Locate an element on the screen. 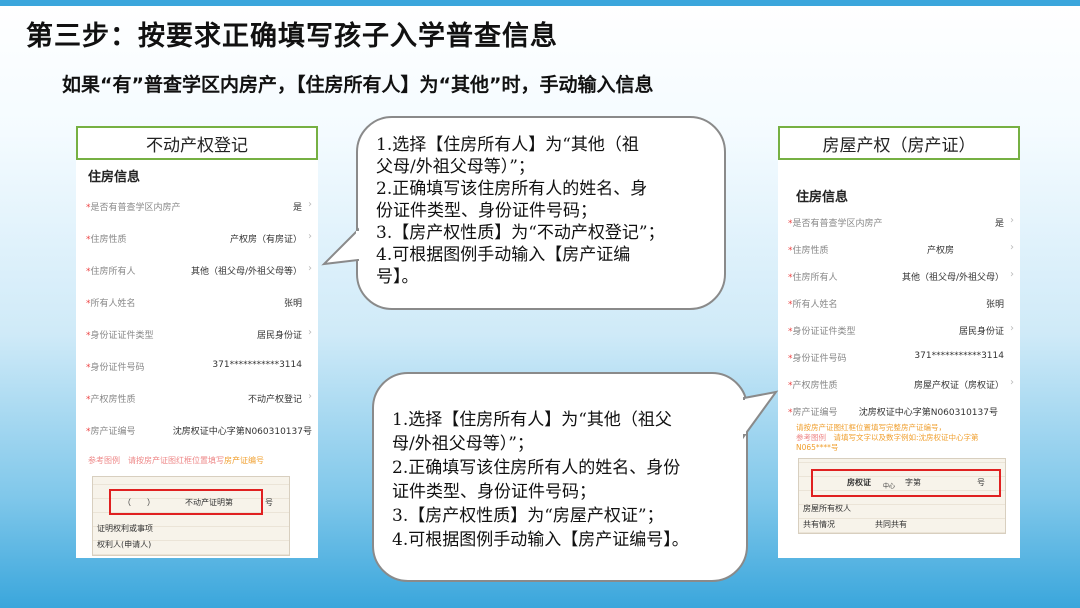  right-row-id-number: *身份证件号码 371***********3114 is located at coordinates (901, 358).